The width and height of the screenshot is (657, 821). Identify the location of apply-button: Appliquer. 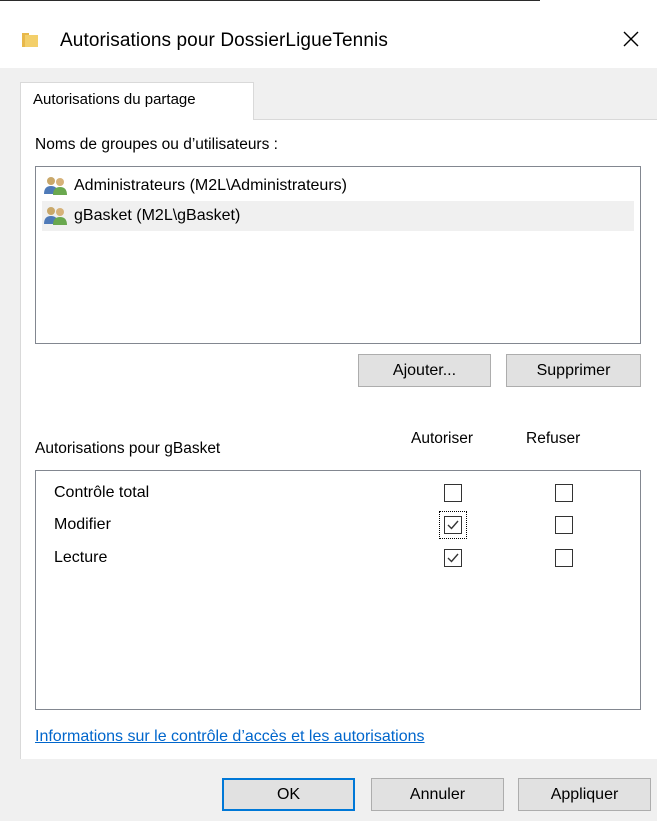
(584, 794).